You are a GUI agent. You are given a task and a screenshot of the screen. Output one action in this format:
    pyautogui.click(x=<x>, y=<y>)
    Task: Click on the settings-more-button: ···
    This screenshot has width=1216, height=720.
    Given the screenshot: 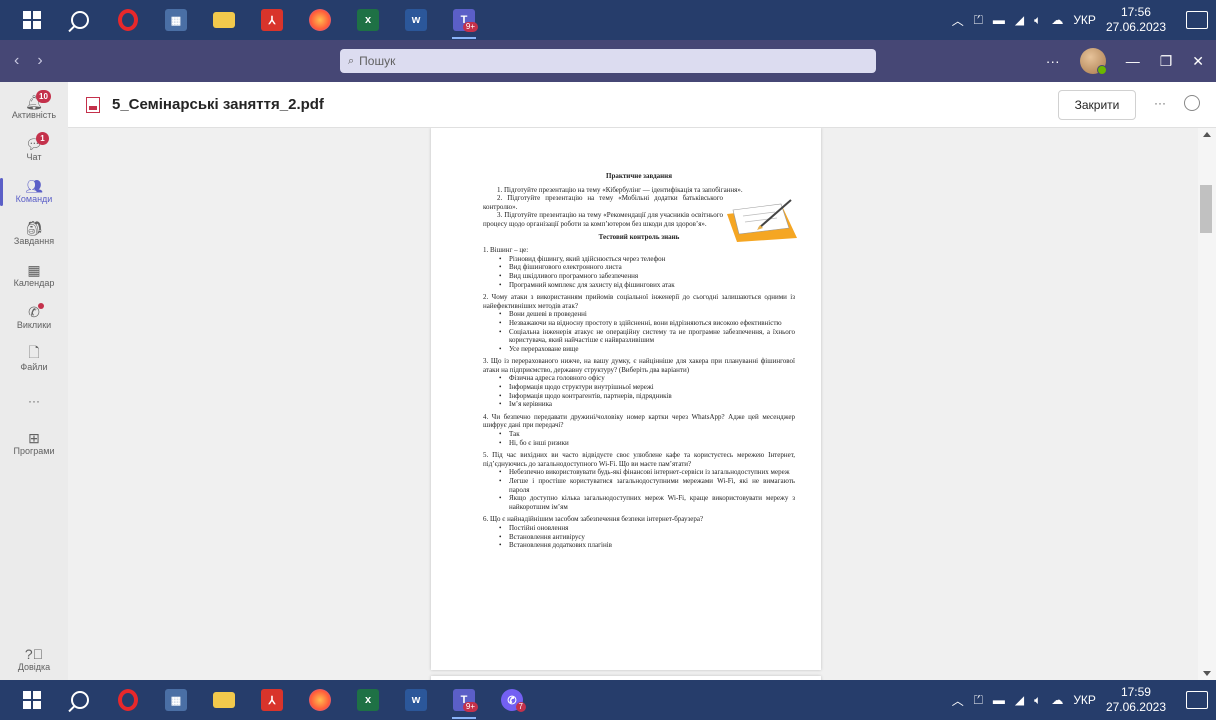 What is the action you would take?
    pyautogui.click(x=1053, y=61)
    